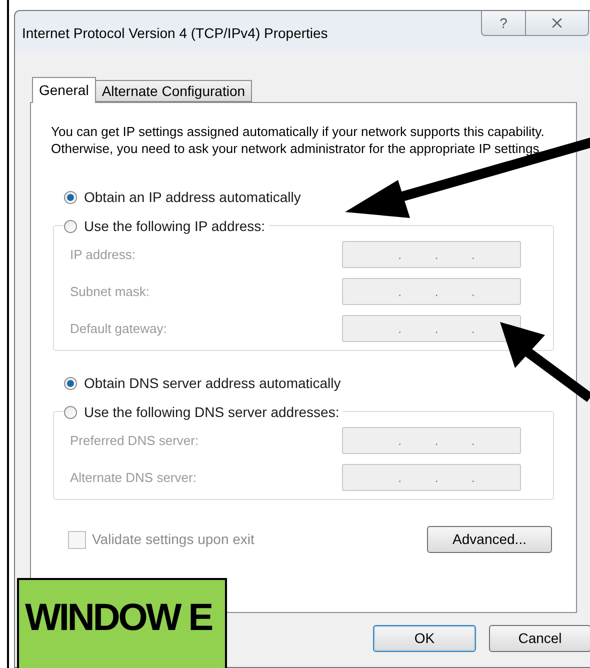 Image resolution: width=590 pixels, height=668 pixels. What do you see at coordinates (539, 638) in the screenshot?
I see `cancel-button: Cancel` at bounding box center [539, 638].